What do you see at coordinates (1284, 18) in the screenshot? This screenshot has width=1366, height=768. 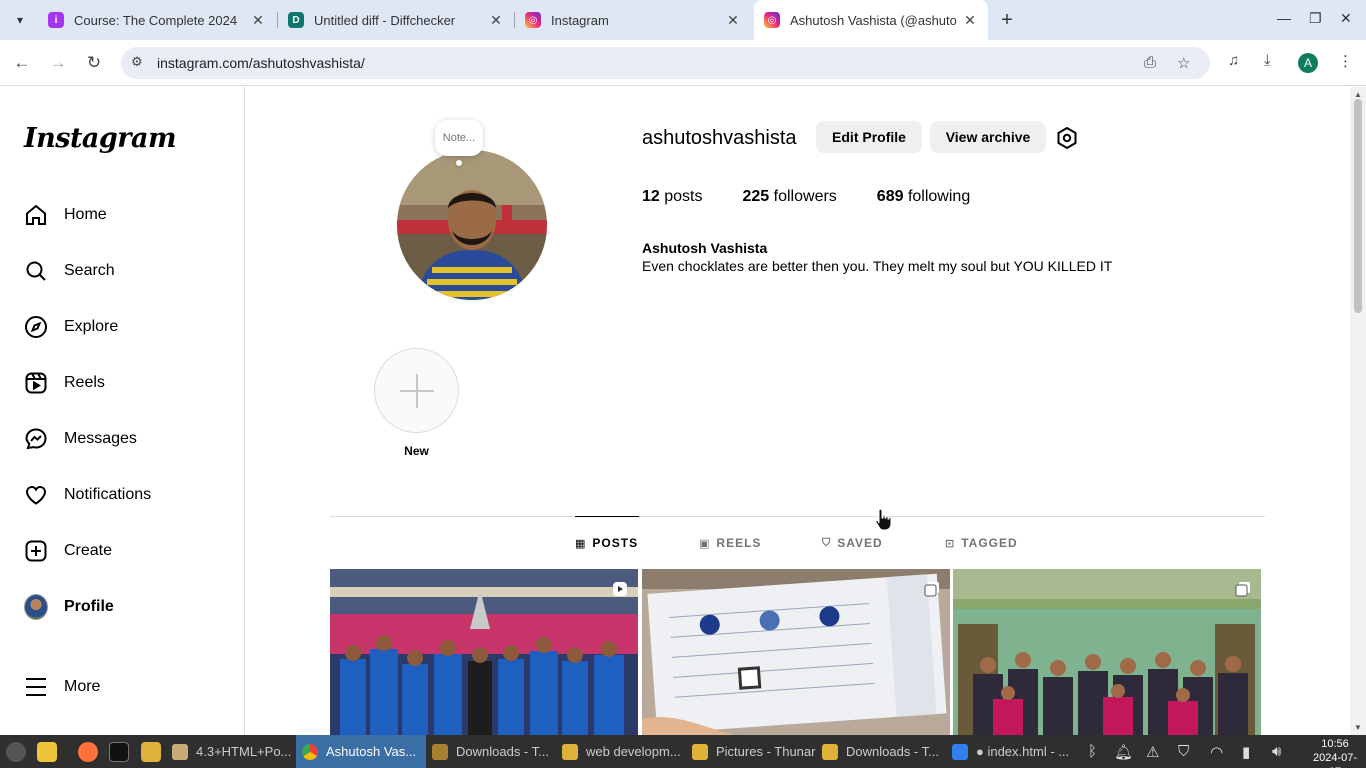 I see `minimize-icon: —` at bounding box center [1284, 18].